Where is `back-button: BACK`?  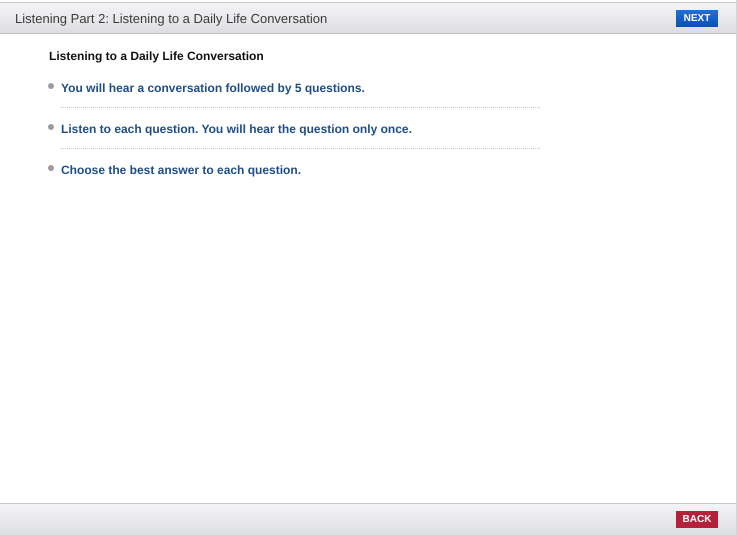
back-button: BACK is located at coordinates (697, 519).